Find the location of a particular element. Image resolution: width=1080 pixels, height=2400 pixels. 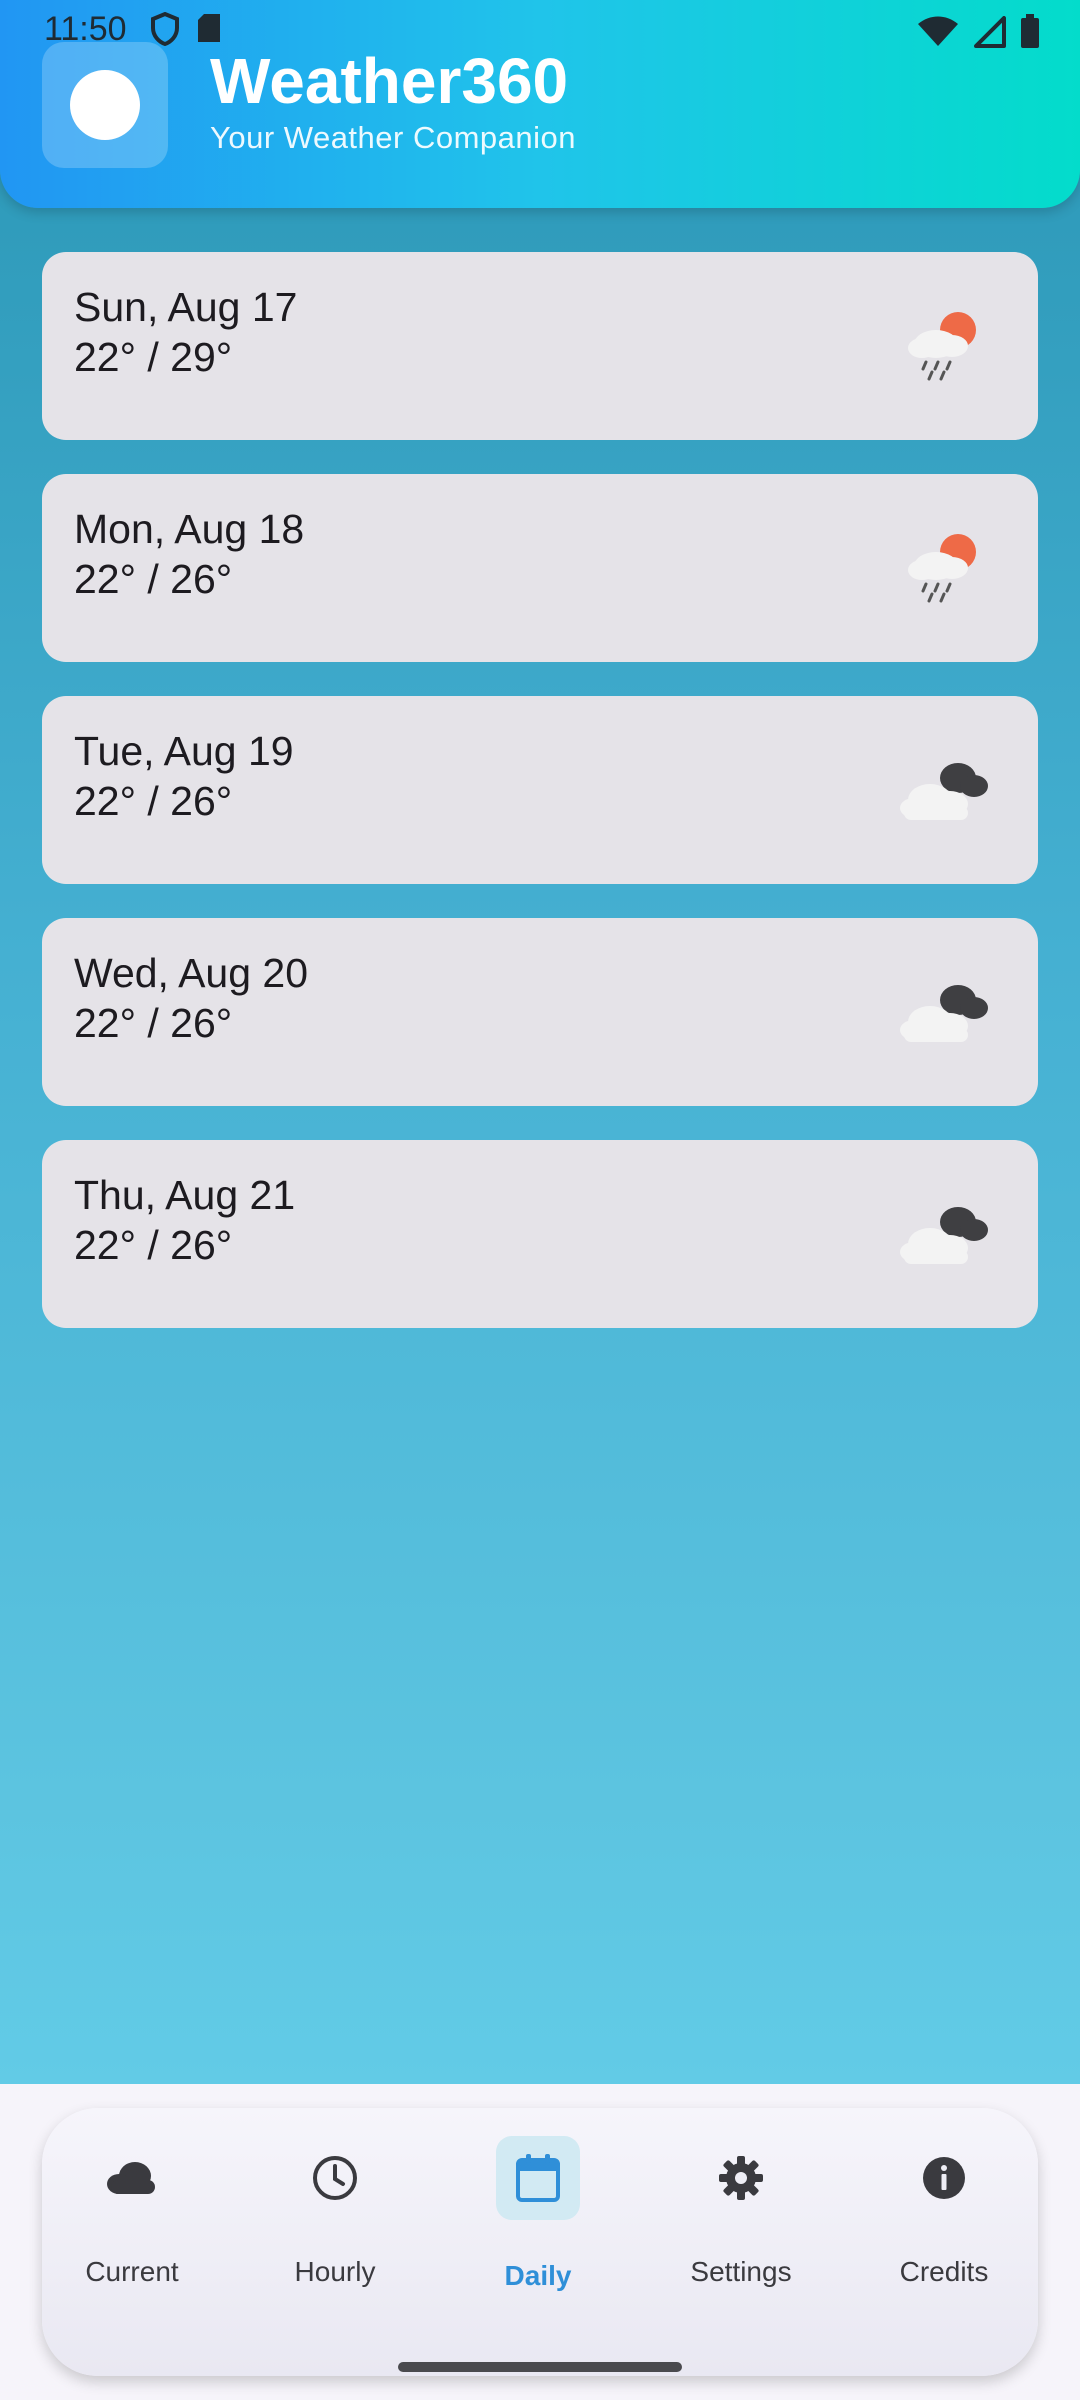

cell-signal-icon is located at coordinates (990, 32).